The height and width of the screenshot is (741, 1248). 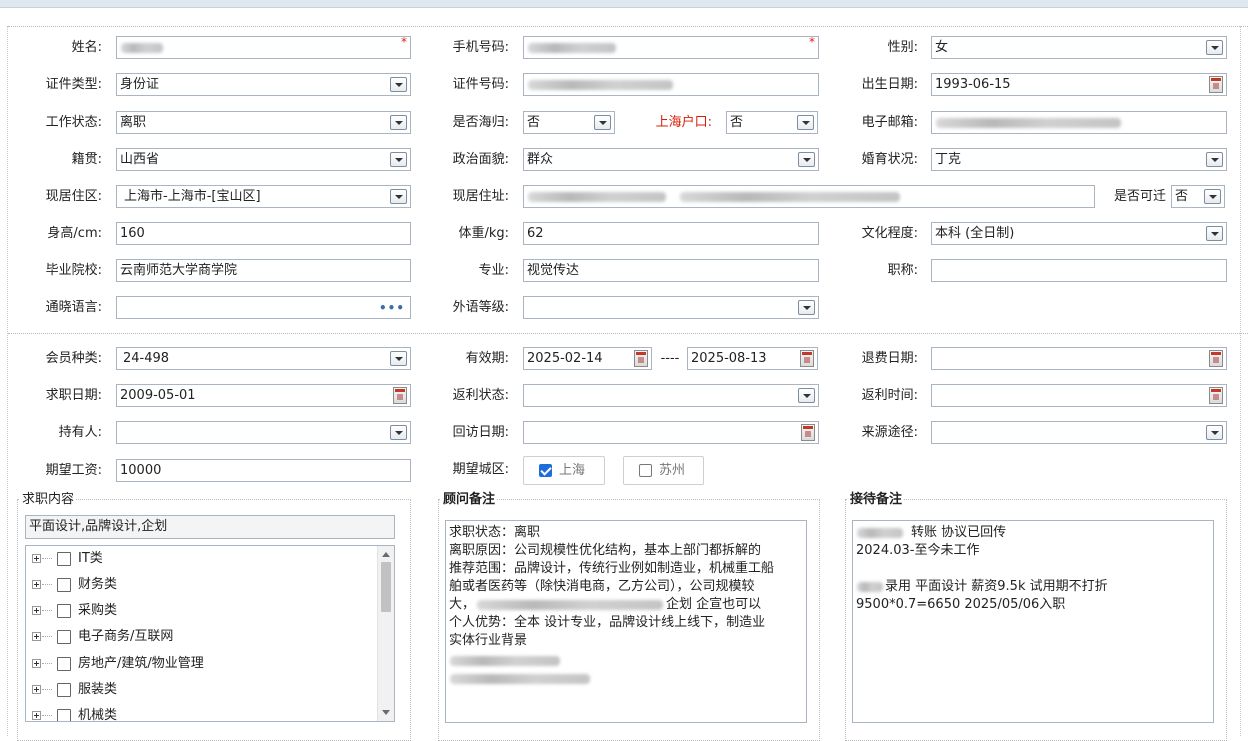 I want to click on scroll-up-icon, so click(x=386, y=554).